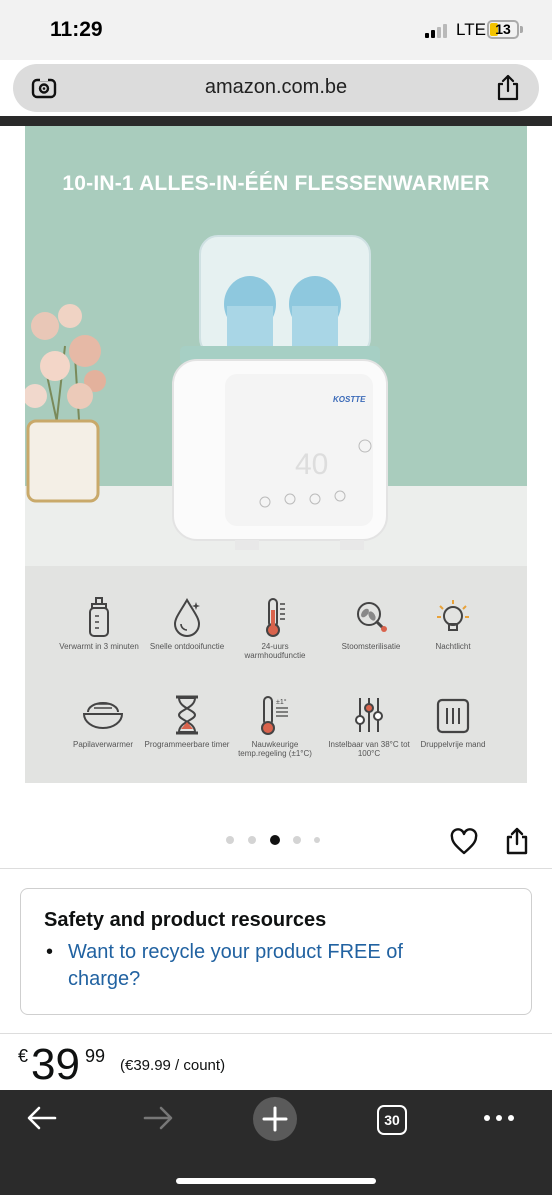 The height and width of the screenshot is (1195, 552). I want to click on url-text: amazon.com.be, so click(276, 87).